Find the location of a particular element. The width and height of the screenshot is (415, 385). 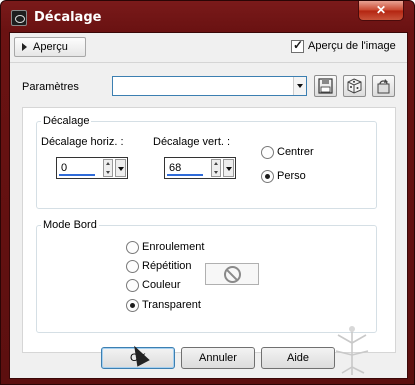

color-radio-label: Couleur is located at coordinates (161, 285).